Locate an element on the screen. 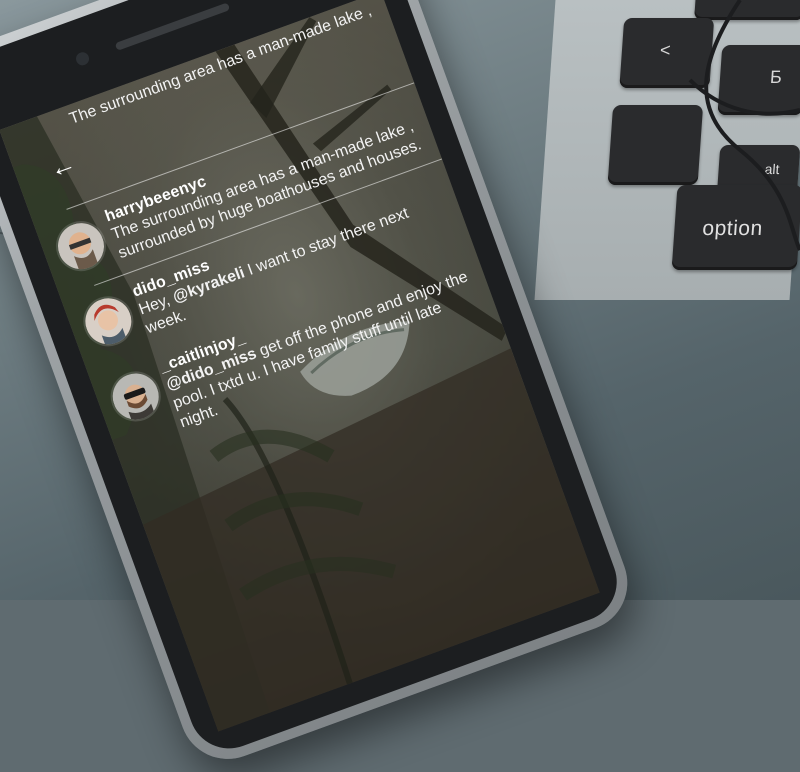 This screenshot has height=772, width=800. keyboard-key-option: option is located at coordinates (735, 227).